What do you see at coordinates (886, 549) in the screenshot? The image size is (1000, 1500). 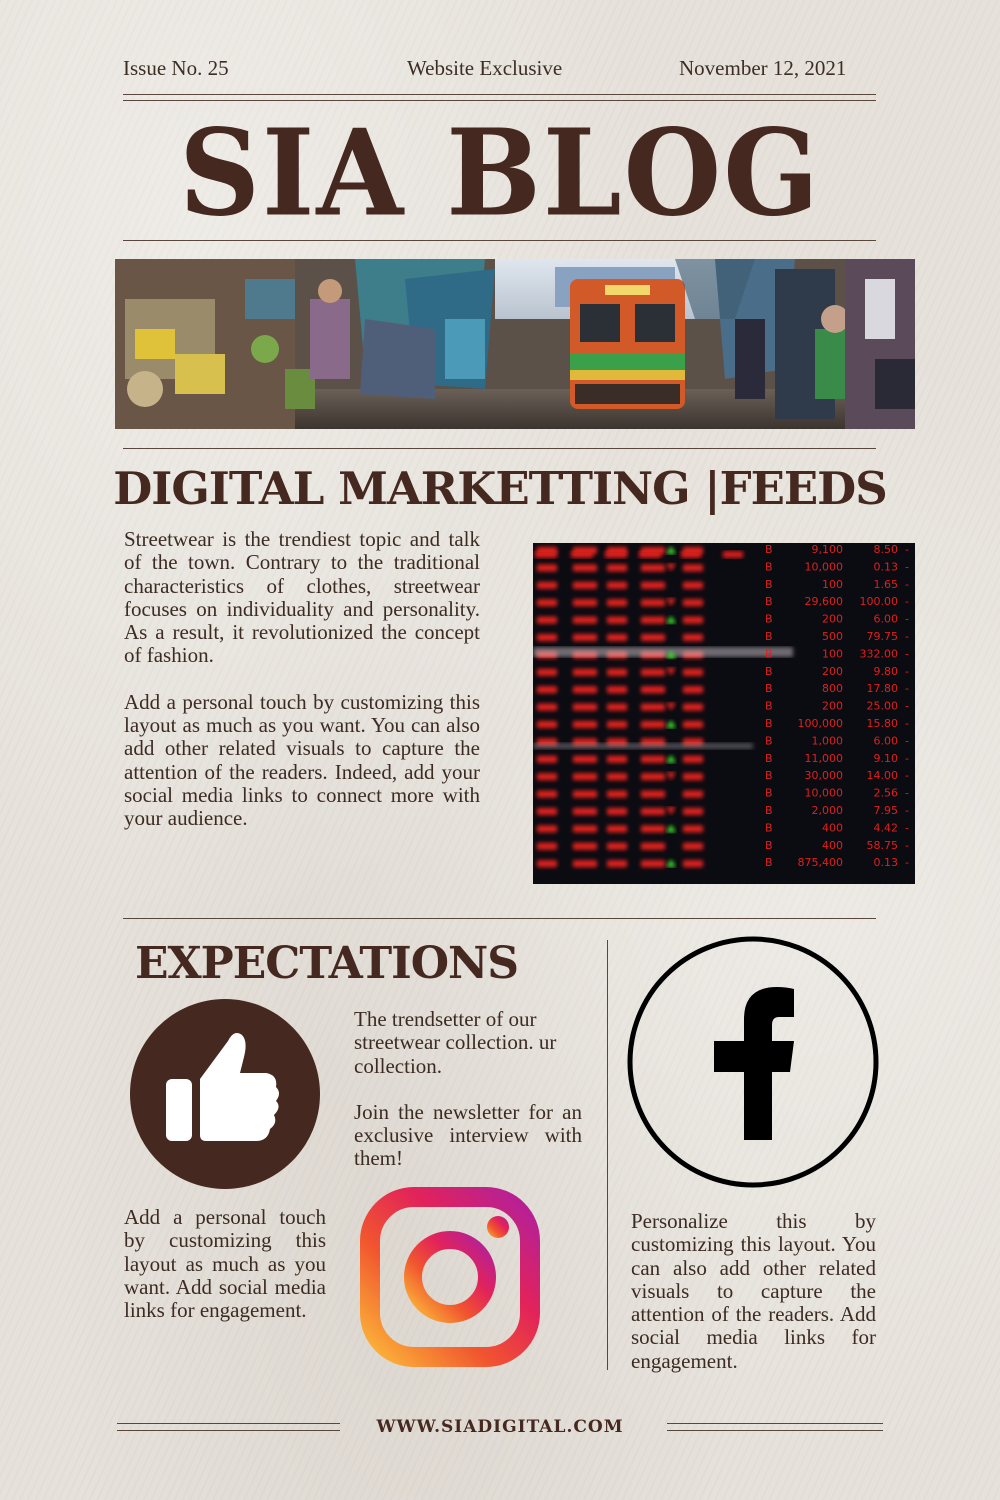 I see `ticker-price: 8.50` at bounding box center [886, 549].